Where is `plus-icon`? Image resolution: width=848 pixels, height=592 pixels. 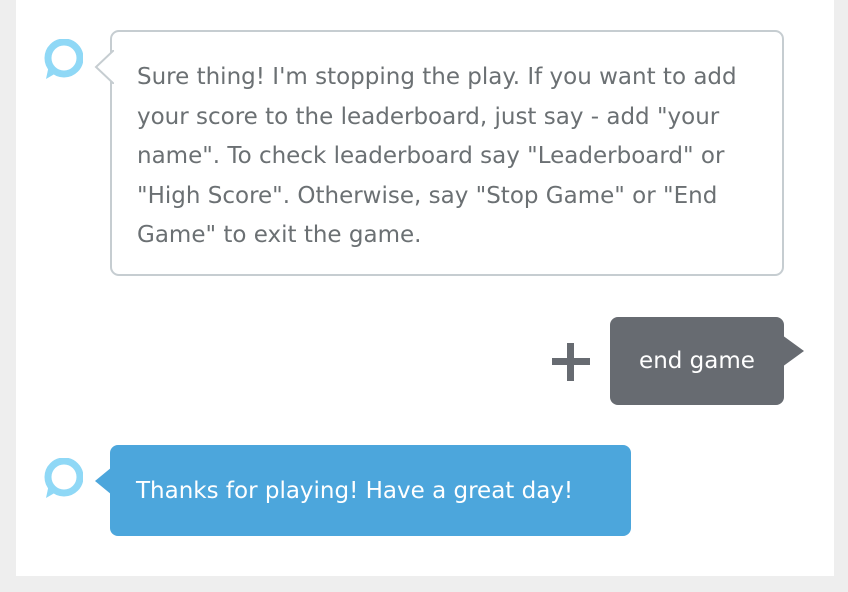 plus-icon is located at coordinates (571, 362).